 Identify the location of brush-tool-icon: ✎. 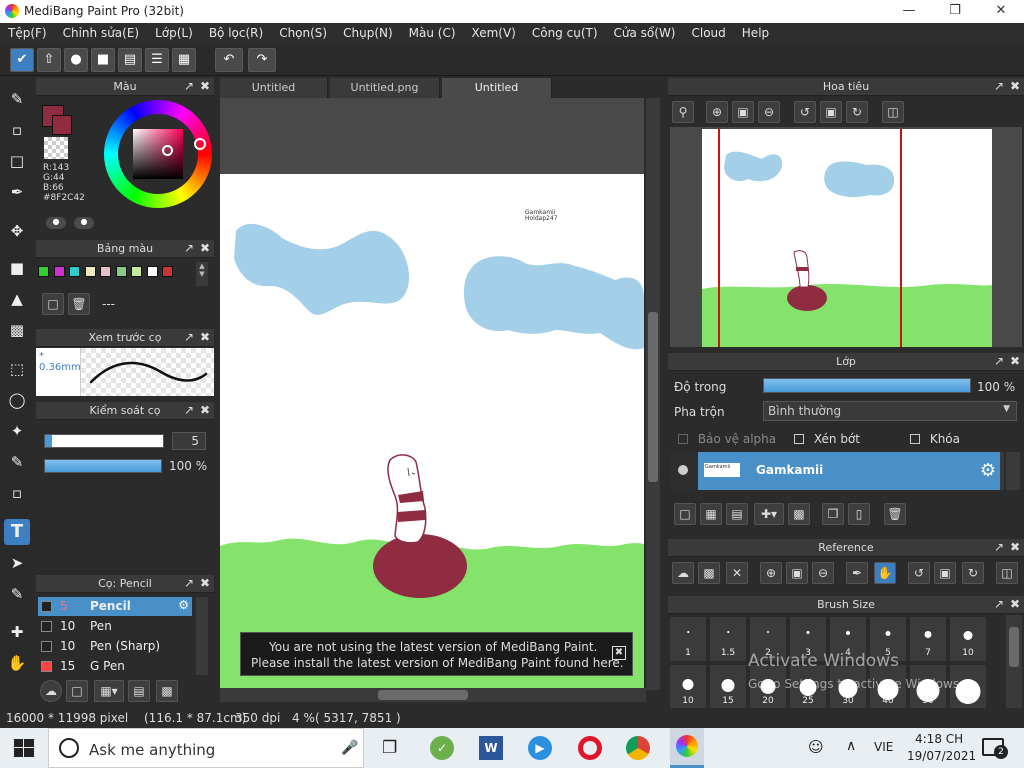
(17, 99).